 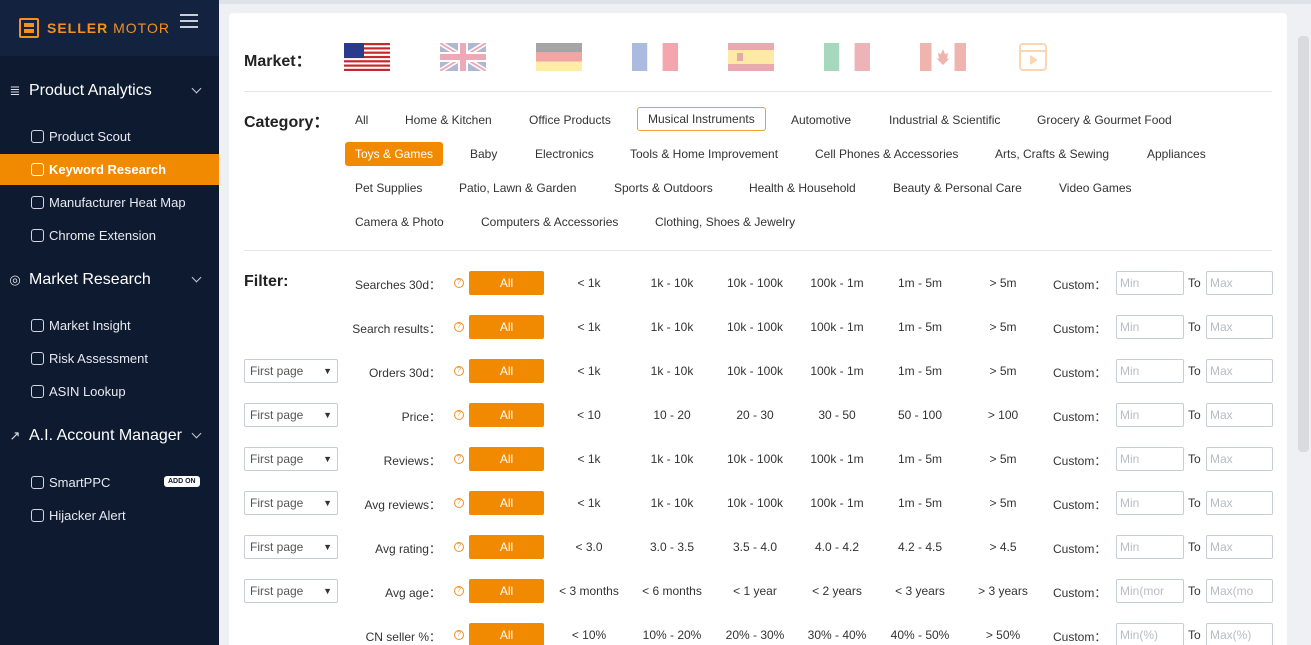 I want to click on logo-text: SELLER MOTOR, so click(x=108, y=28).